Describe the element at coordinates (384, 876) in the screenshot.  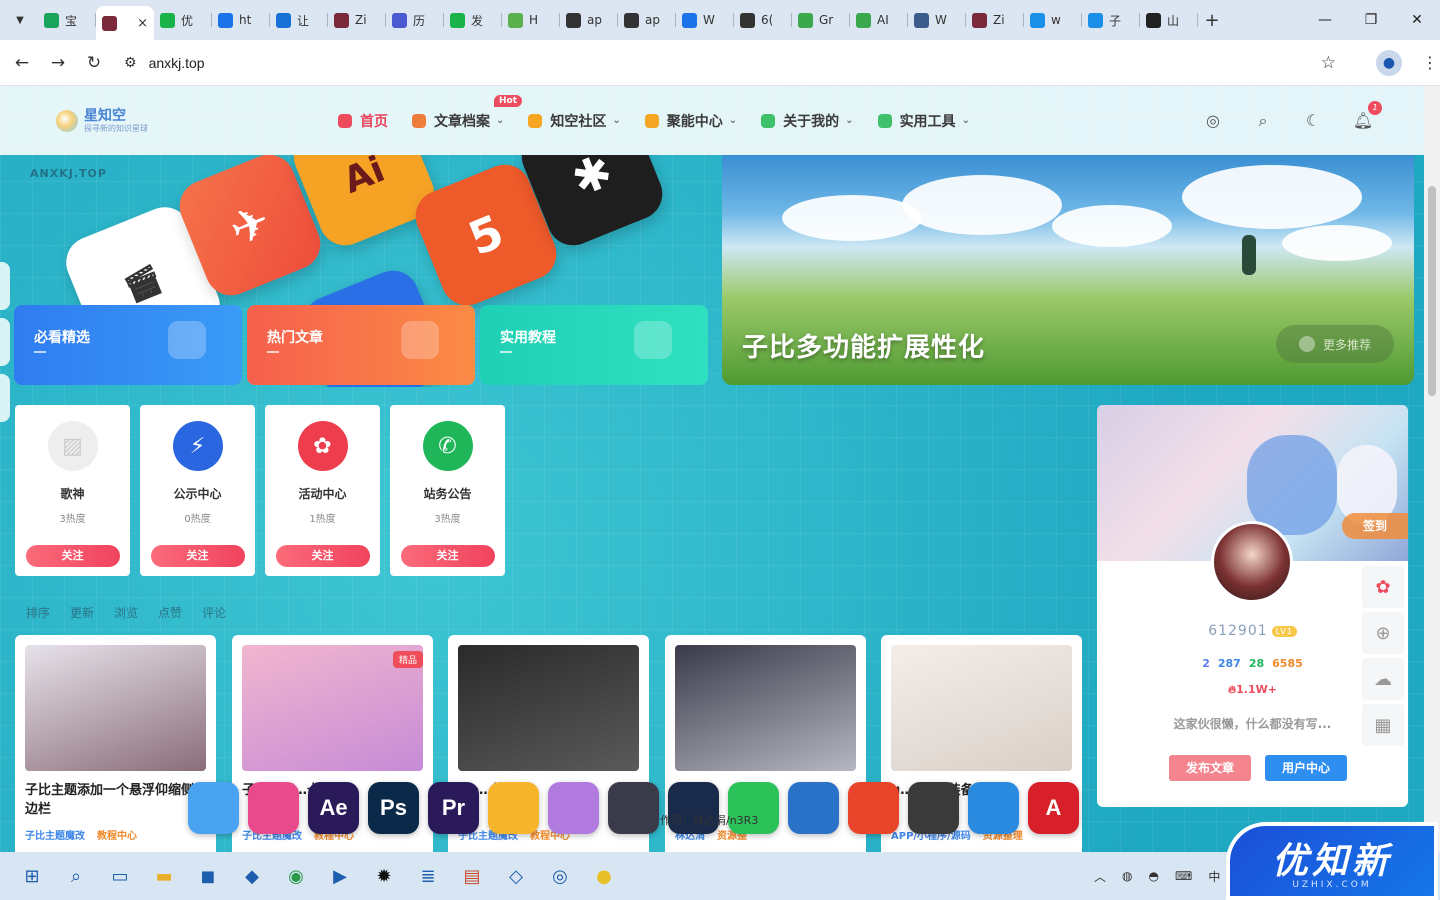
I see `settings-icon: ✹` at that location.